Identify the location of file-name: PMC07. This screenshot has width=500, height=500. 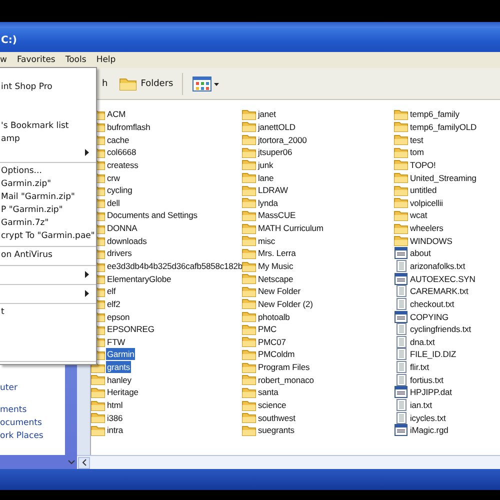
(272, 342).